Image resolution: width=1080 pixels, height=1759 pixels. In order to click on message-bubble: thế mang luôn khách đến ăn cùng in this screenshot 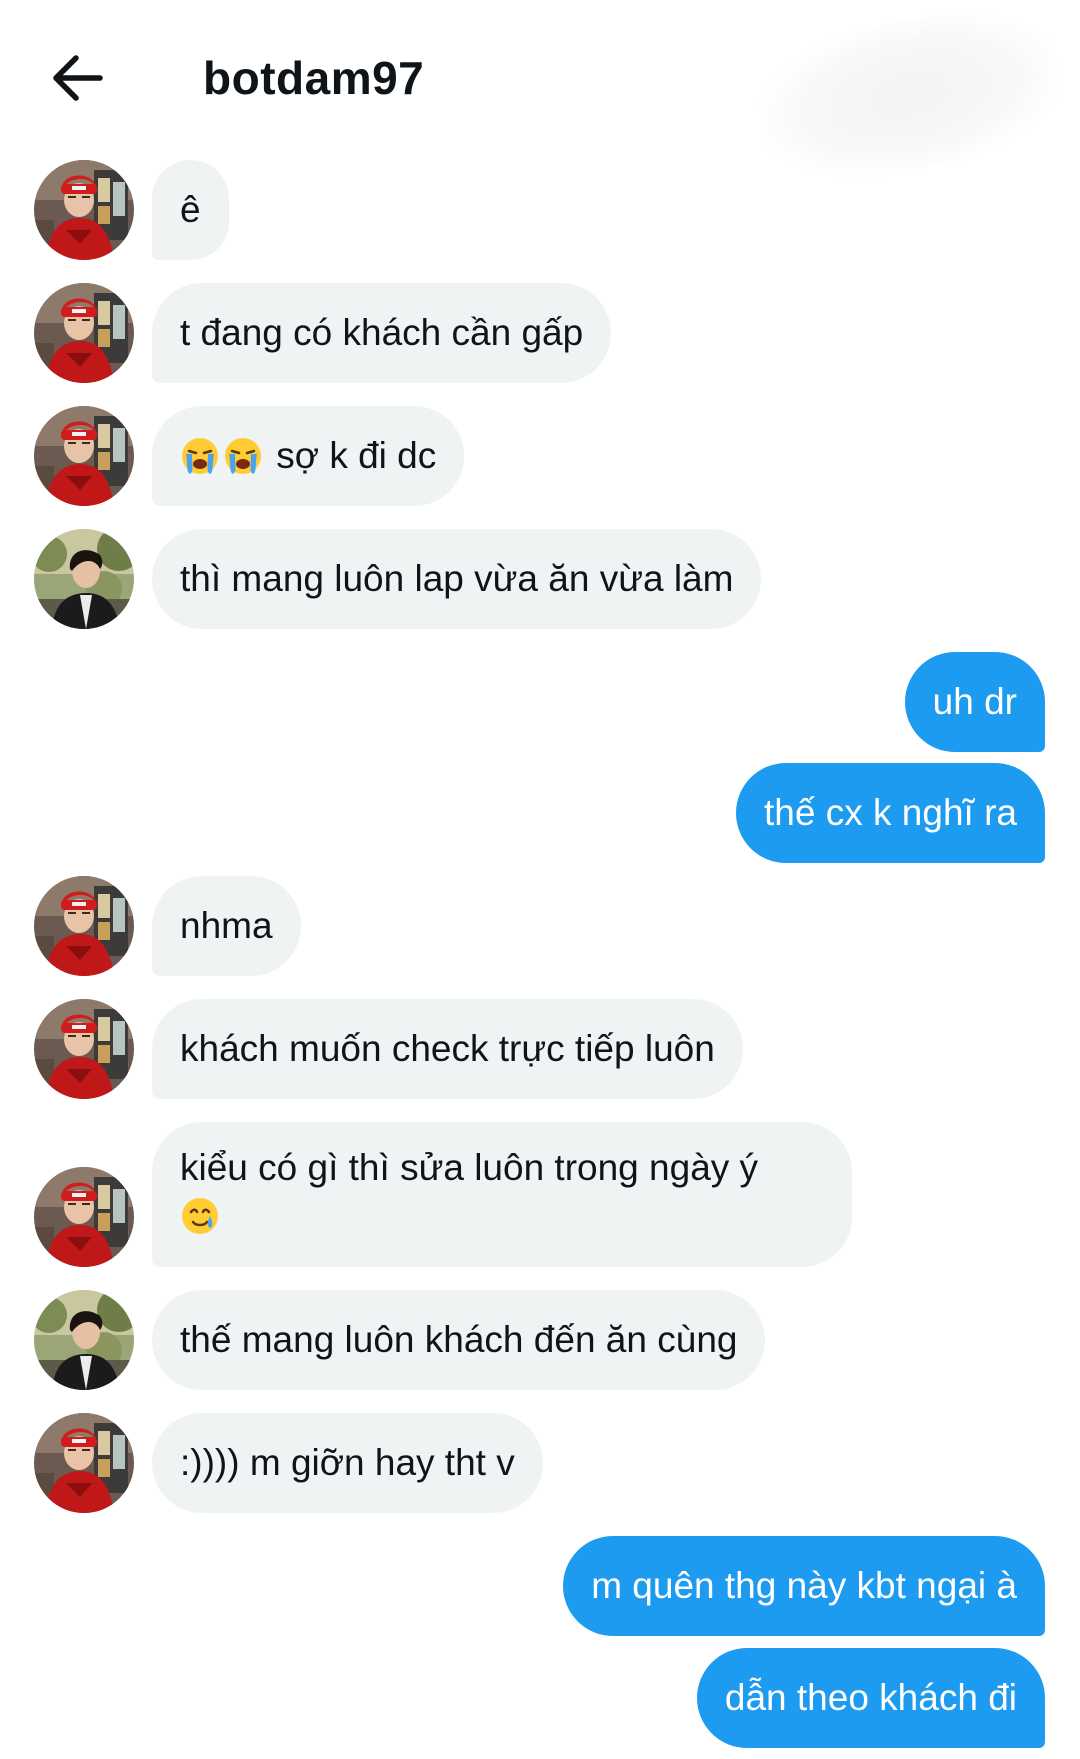, I will do `click(459, 1340)`.